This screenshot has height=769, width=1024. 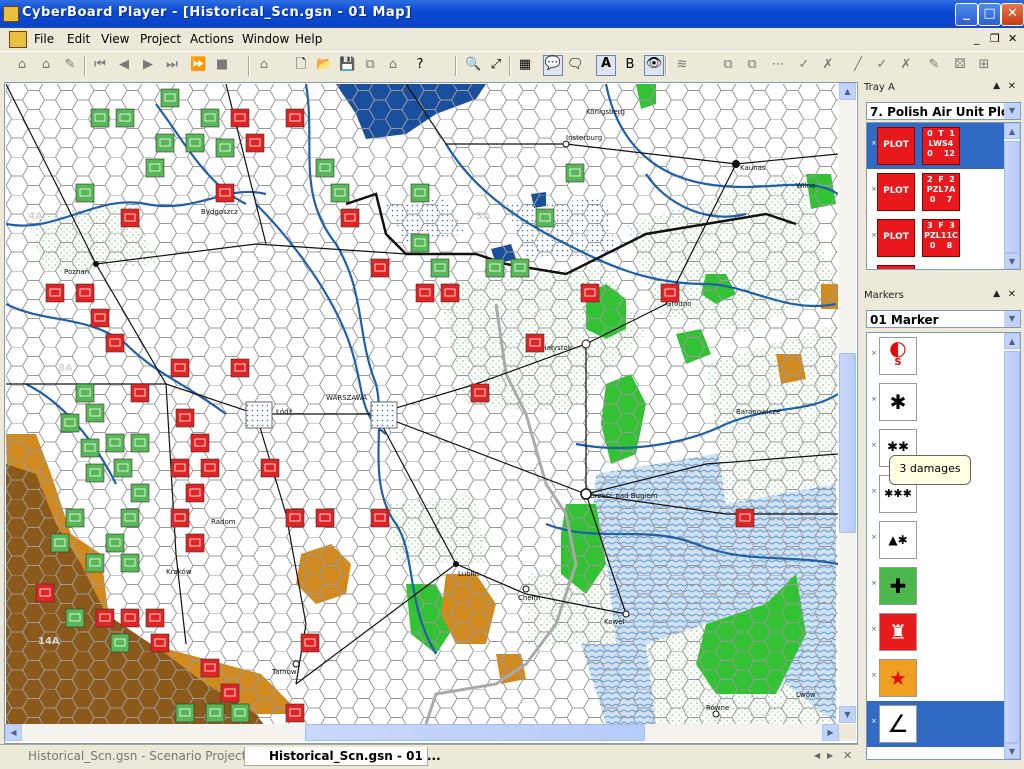 I want to click on menu-project: Project, so click(x=160, y=39).